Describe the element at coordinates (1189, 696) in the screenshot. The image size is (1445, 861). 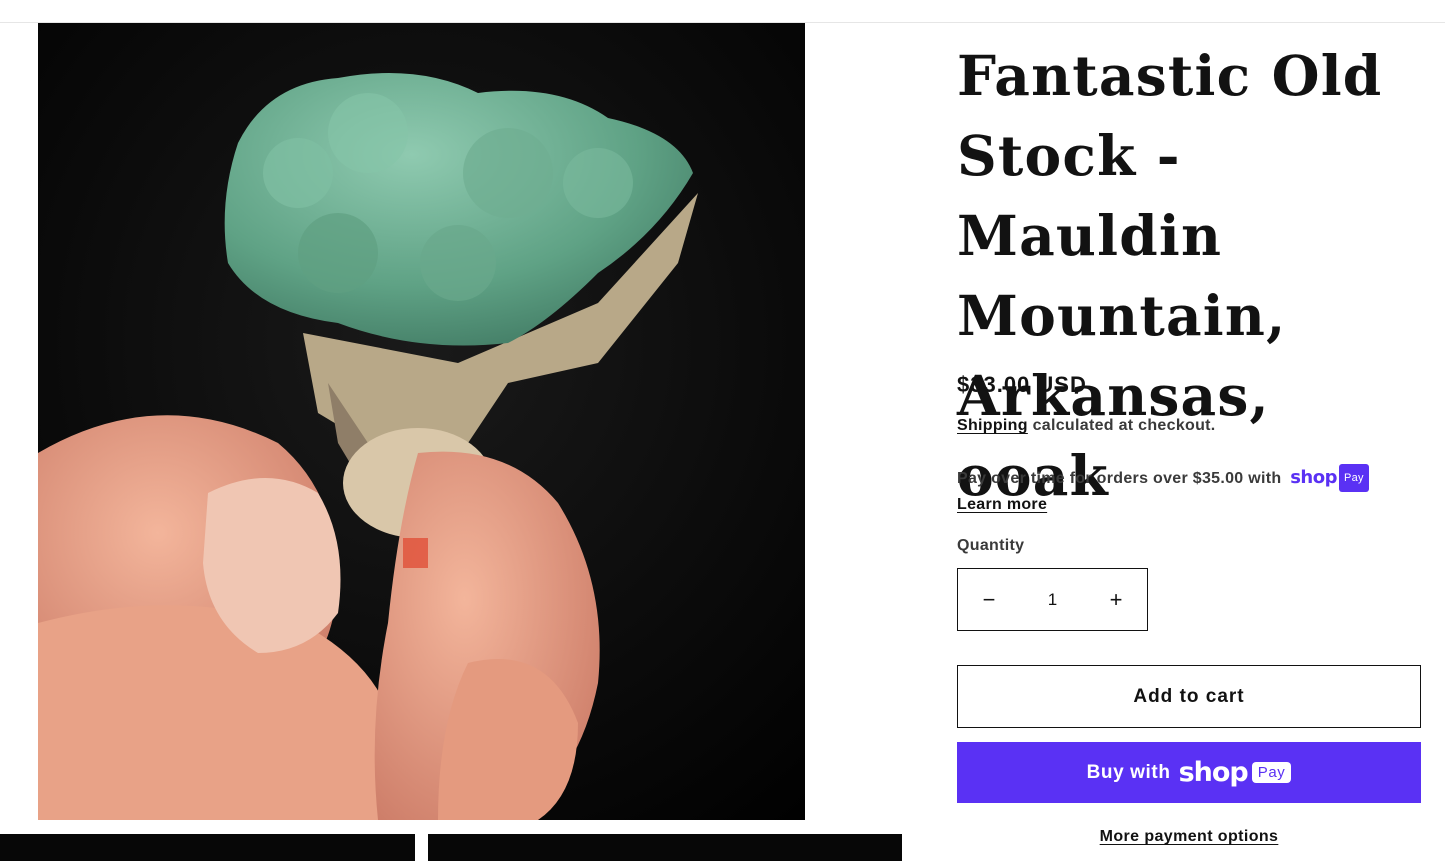
I see `add-to-cart-button: Add to cart` at that location.